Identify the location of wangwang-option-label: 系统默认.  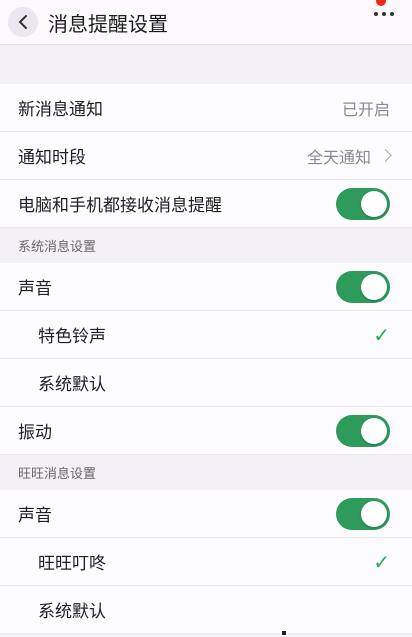
(72, 612).